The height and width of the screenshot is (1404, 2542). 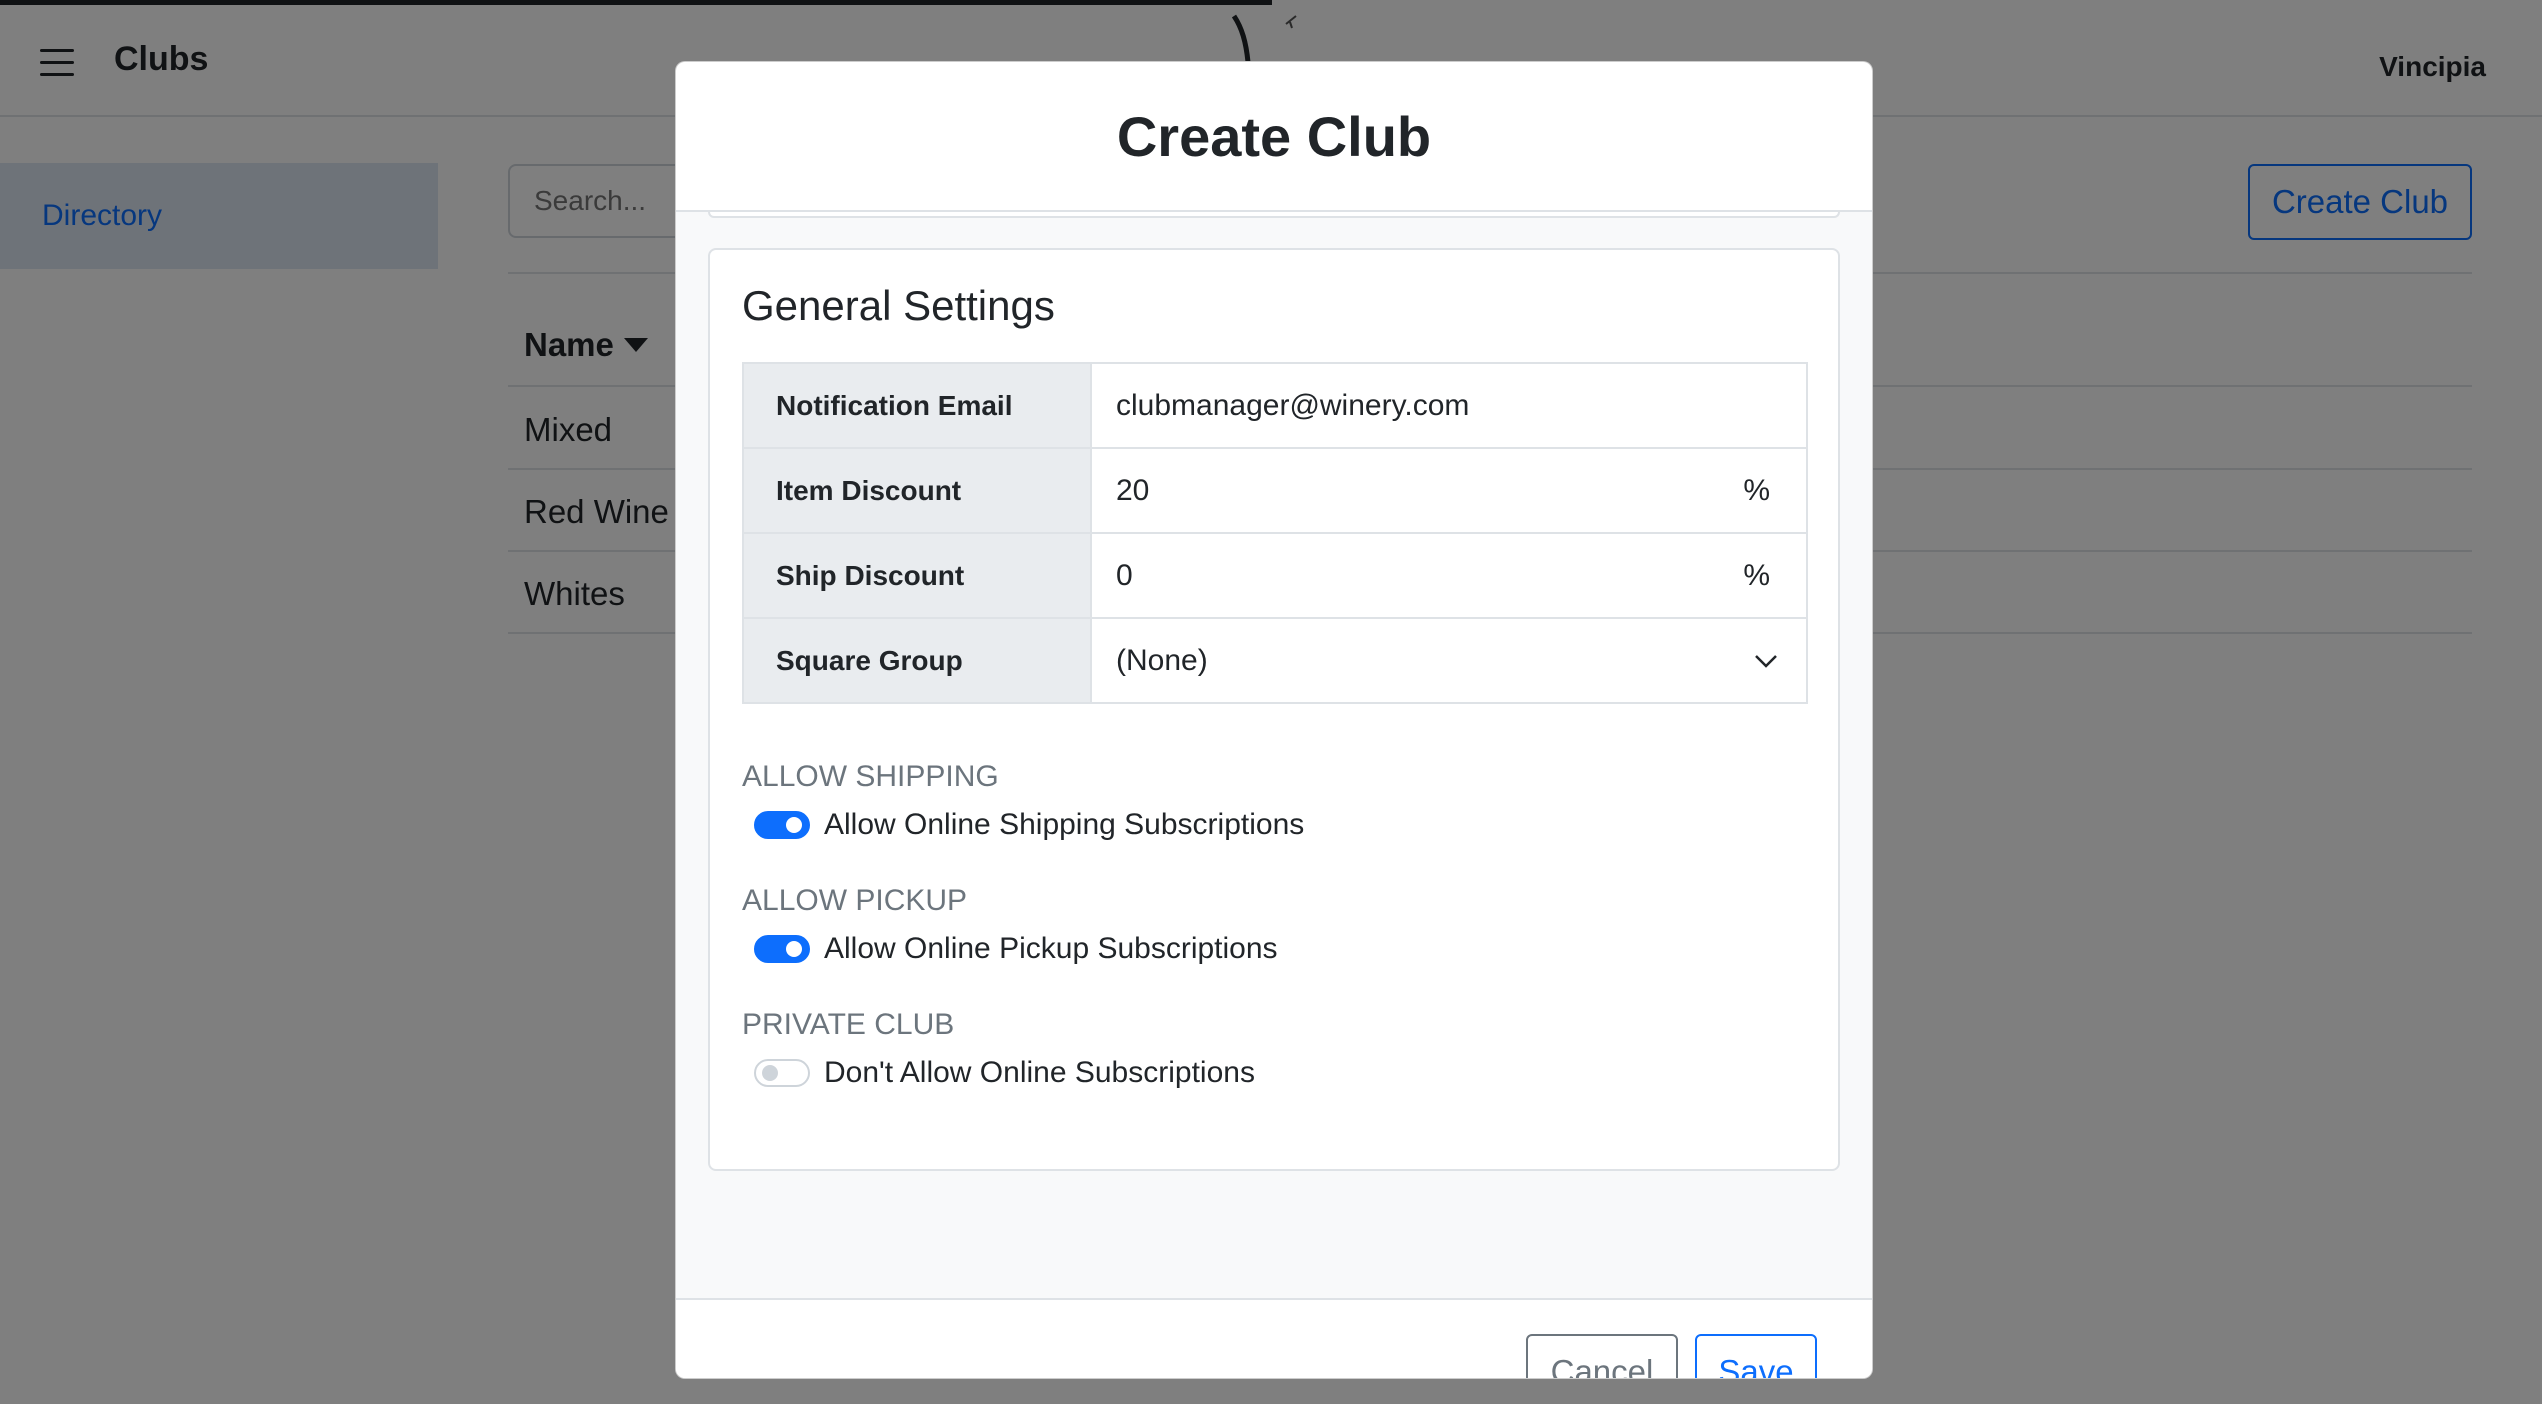 What do you see at coordinates (1449, 660) in the screenshot?
I see `square-group-select: (None)` at bounding box center [1449, 660].